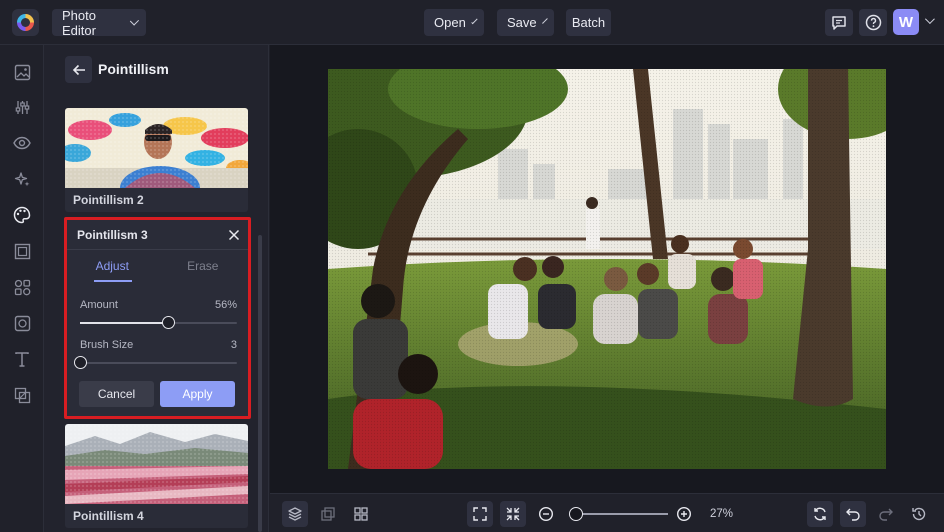  I want to click on tool-rail, so click(22, 288).